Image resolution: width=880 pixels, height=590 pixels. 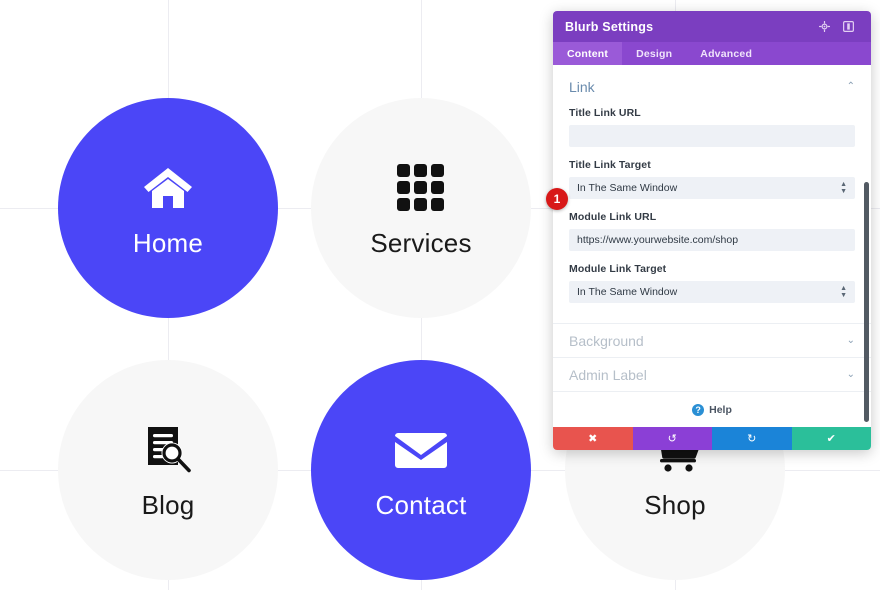 I want to click on field-title-link-target: Title Link Target In The Same Window ▲ ▼, so click(x=712, y=179).